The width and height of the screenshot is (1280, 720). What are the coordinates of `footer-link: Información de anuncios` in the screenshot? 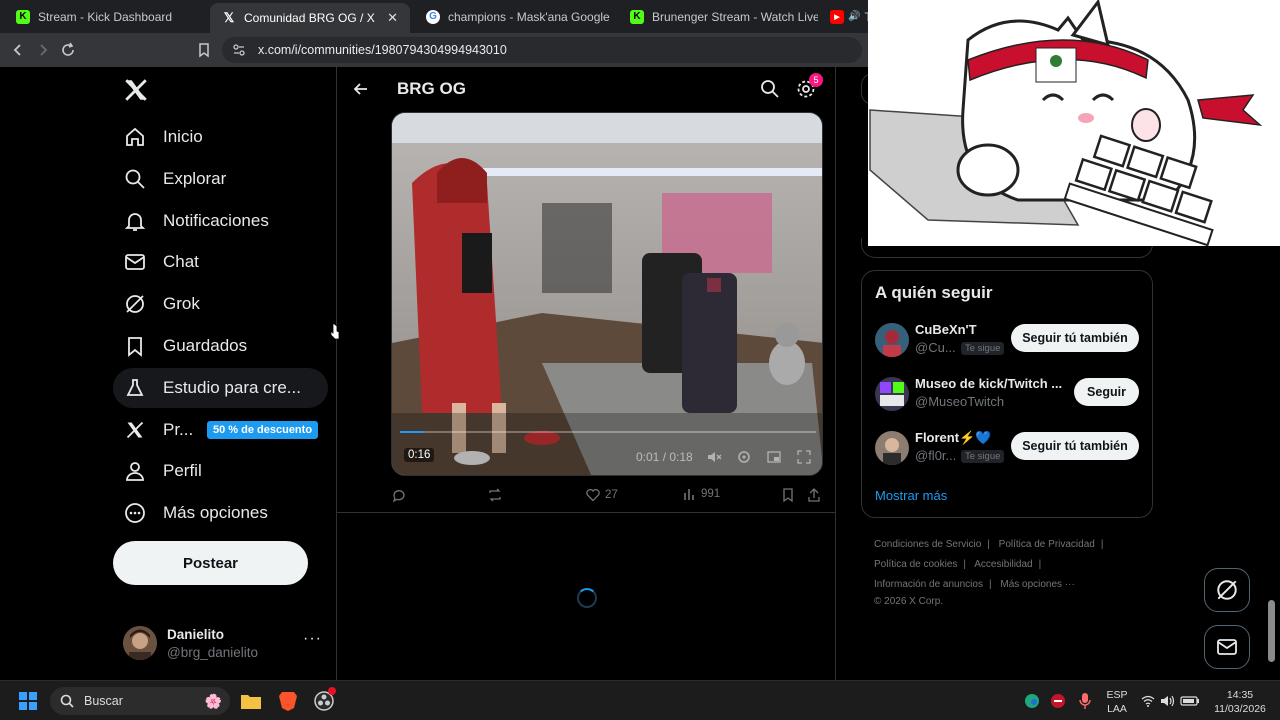 It's located at (928, 584).